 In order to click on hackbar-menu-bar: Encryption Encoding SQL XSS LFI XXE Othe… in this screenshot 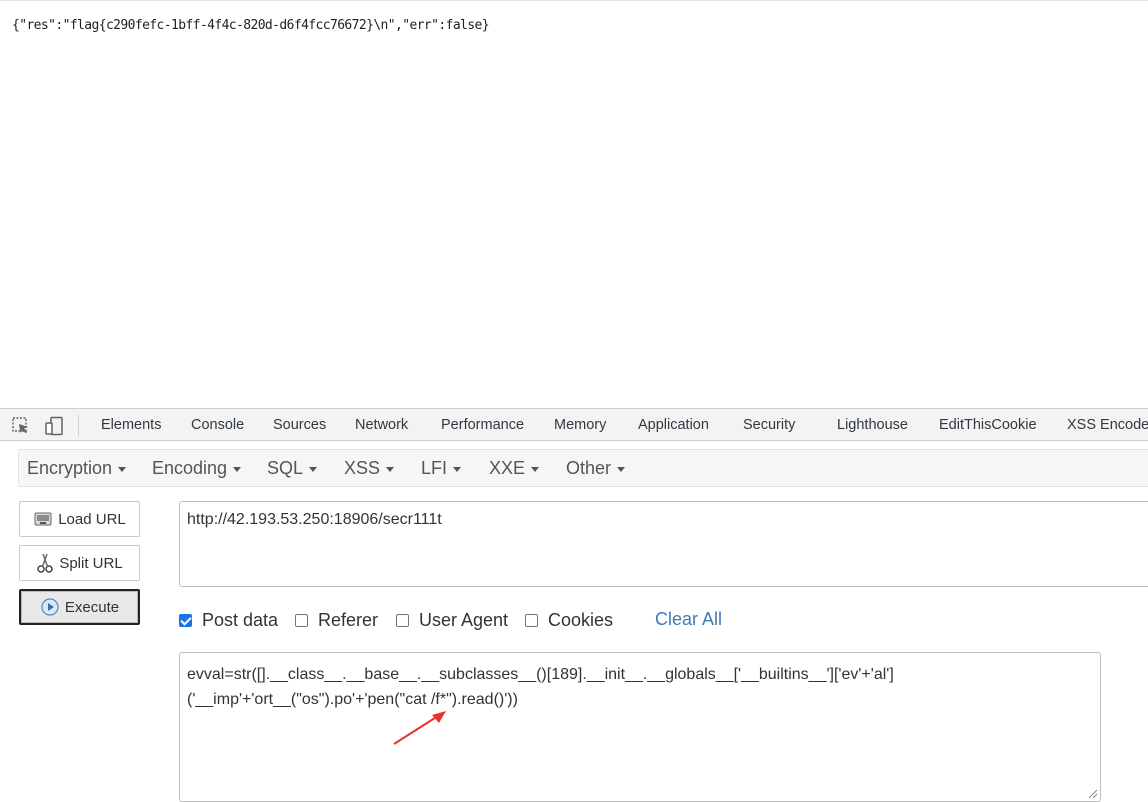, I will do `click(583, 468)`.